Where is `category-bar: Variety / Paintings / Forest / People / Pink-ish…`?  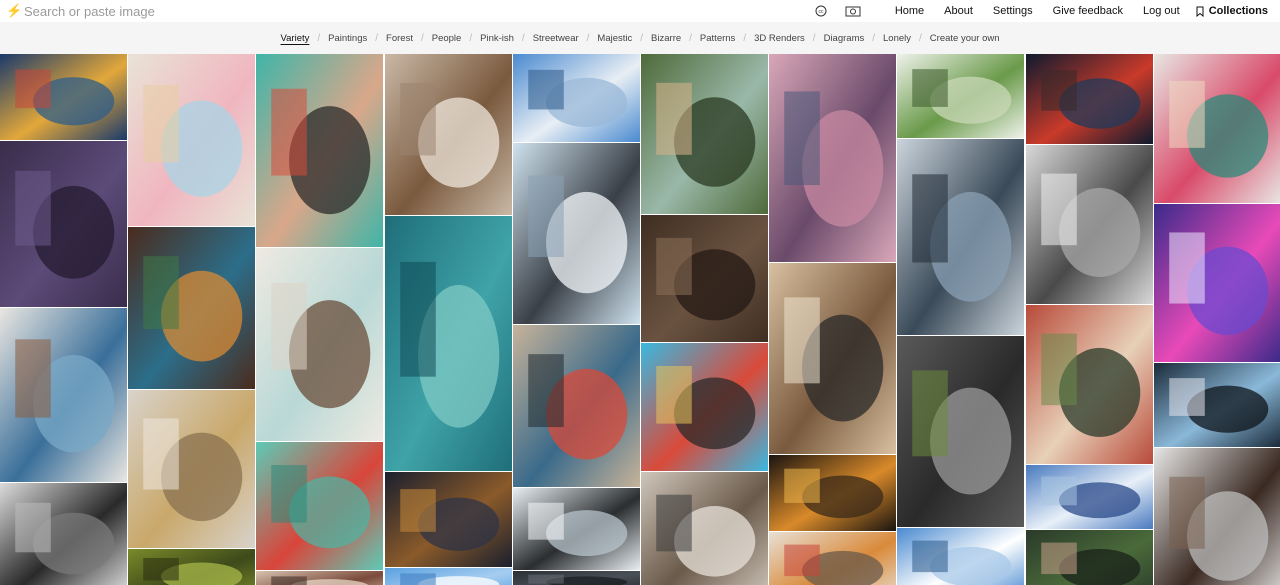
category-bar: Variety / Paintings / Forest / People / Pink-ish… is located at coordinates (640, 38).